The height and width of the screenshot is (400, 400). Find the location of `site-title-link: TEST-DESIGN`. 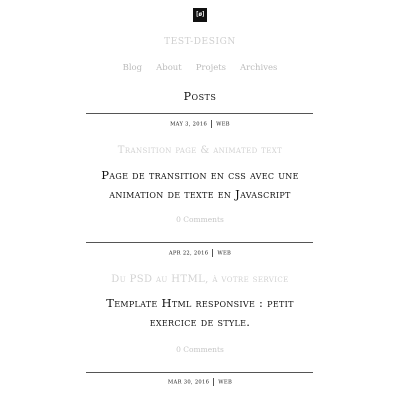

site-title-link: TEST-DESIGN is located at coordinates (200, 42).